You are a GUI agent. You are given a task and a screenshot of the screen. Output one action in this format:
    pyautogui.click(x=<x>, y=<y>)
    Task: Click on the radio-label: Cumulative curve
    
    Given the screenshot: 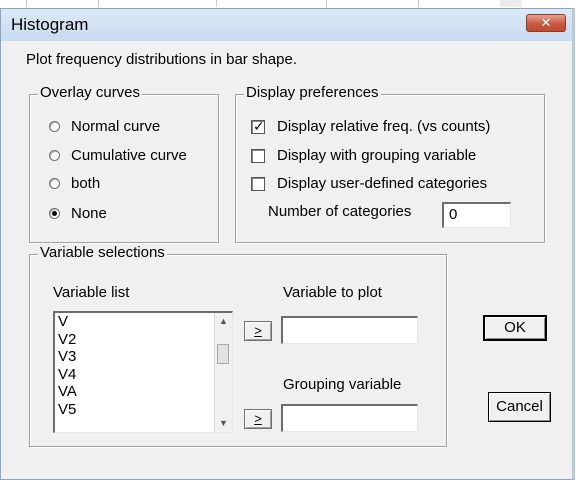 What is the action you would take?
    pyautogui.click(x=129, y=155)
    